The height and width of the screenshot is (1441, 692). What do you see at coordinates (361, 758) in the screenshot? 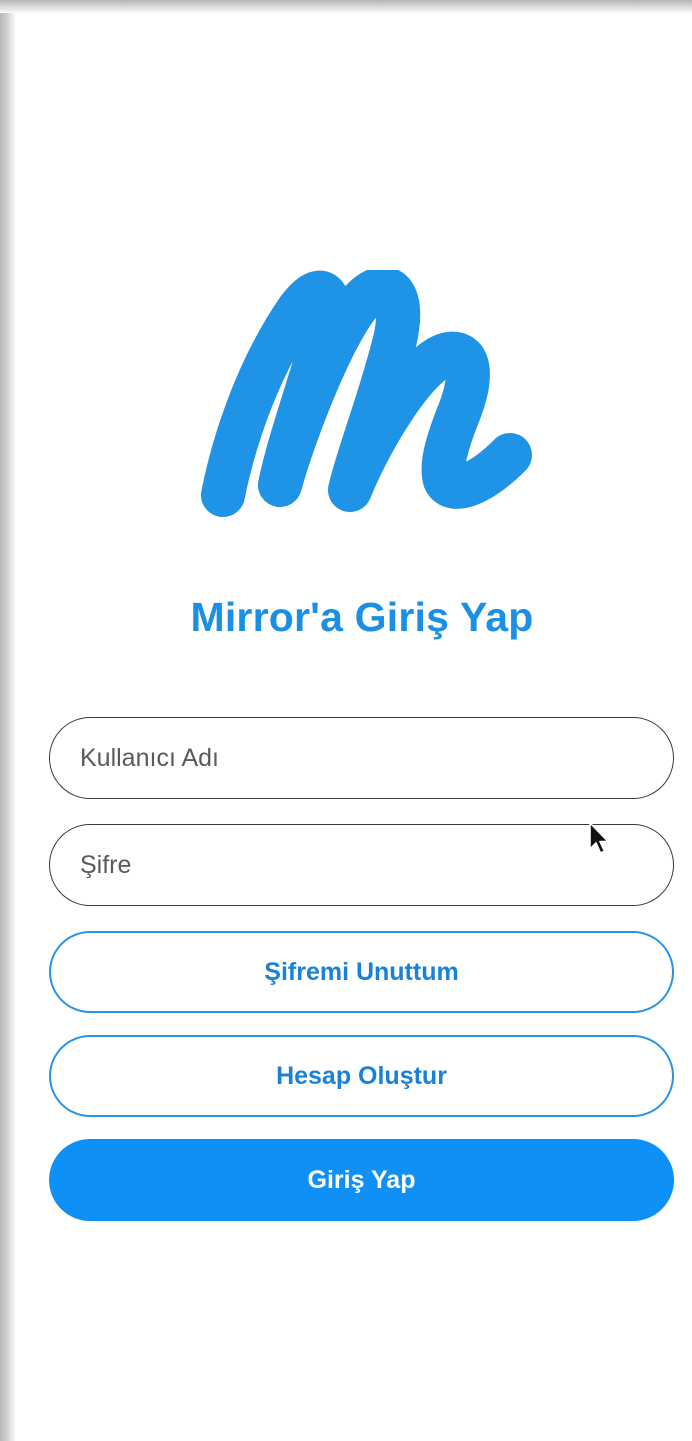
I see `username-input` at bounding box center [361, 758].